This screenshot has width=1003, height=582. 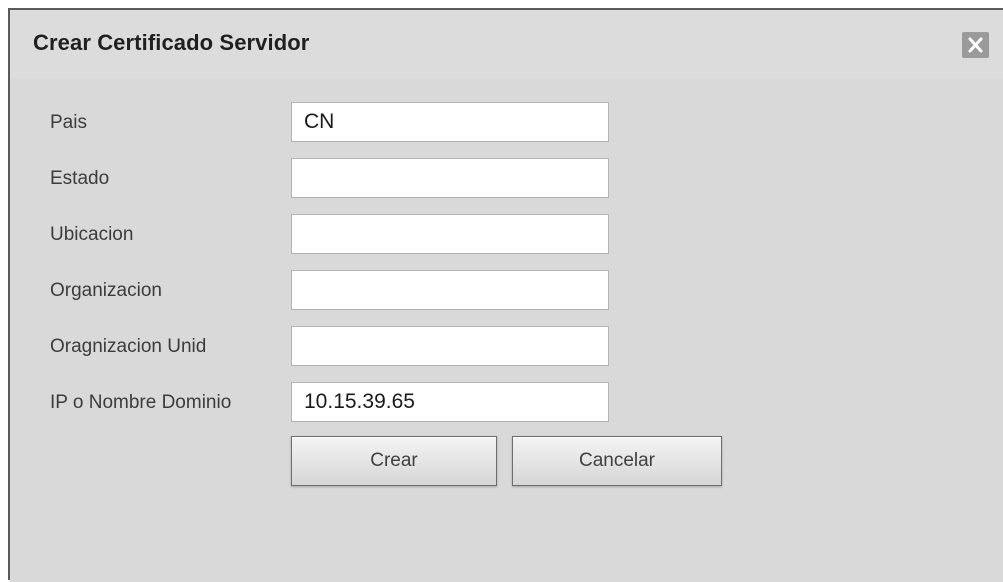 I want to click on dialog-titlebar: Crear Certificado Servidor, so click(x=506, y=44).